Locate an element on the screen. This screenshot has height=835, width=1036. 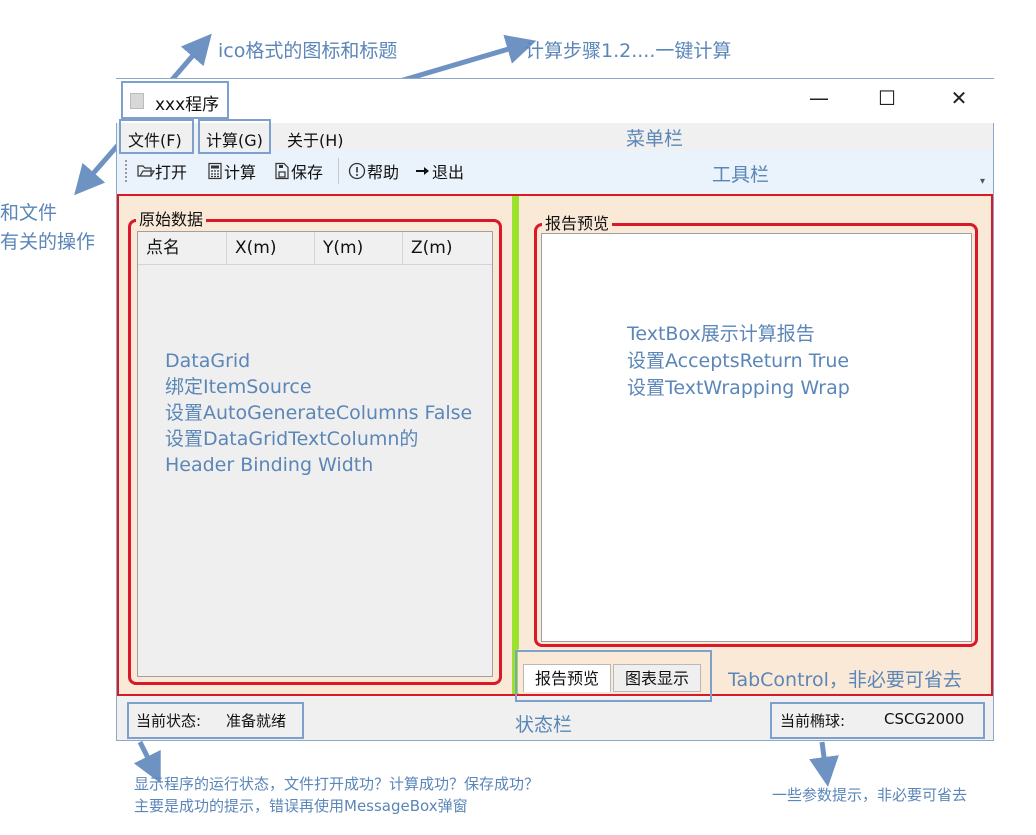
arrow-to-file-ops is located at coordinates (97, 169).